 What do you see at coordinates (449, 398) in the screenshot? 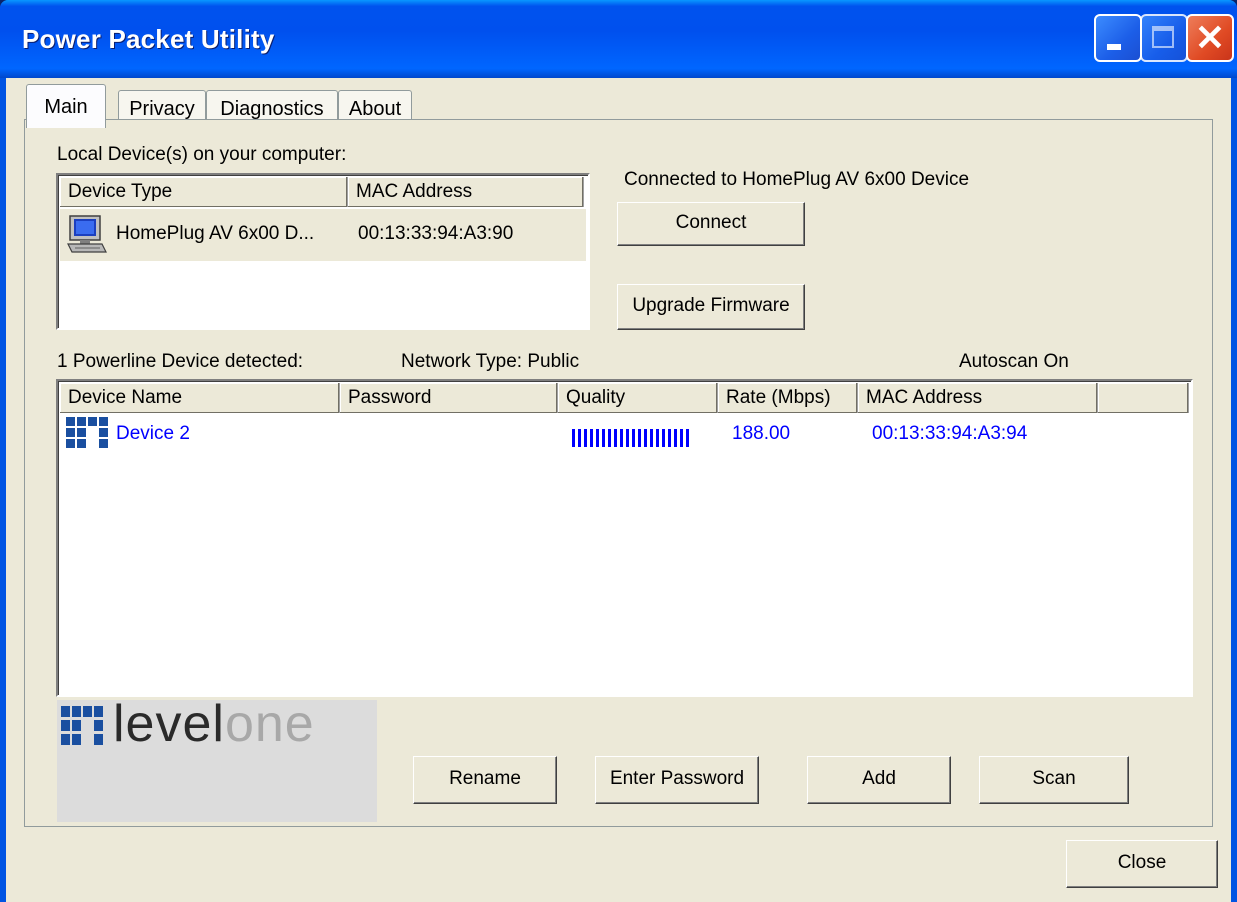
I see `column-password: Password` at bounding box center [449, 398].